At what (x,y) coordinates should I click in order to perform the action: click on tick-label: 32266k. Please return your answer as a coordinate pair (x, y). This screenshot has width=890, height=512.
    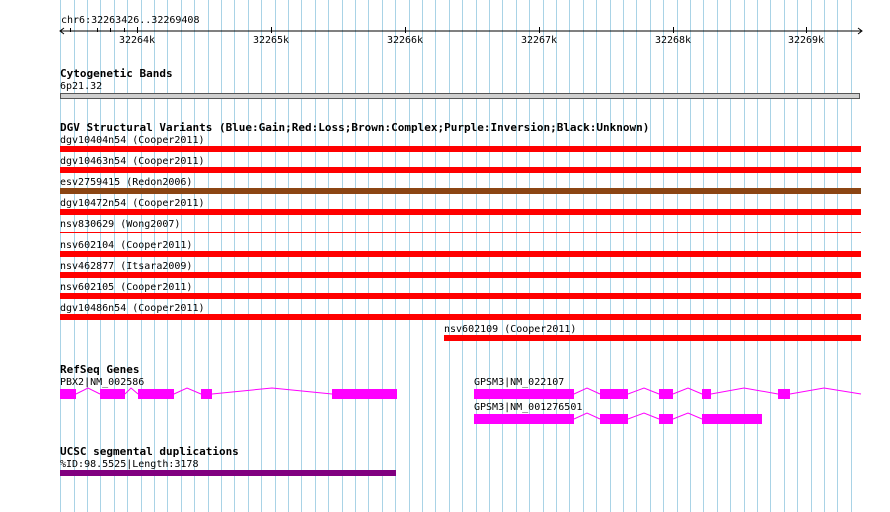
    Looking at the image, I should click on (405, 40).